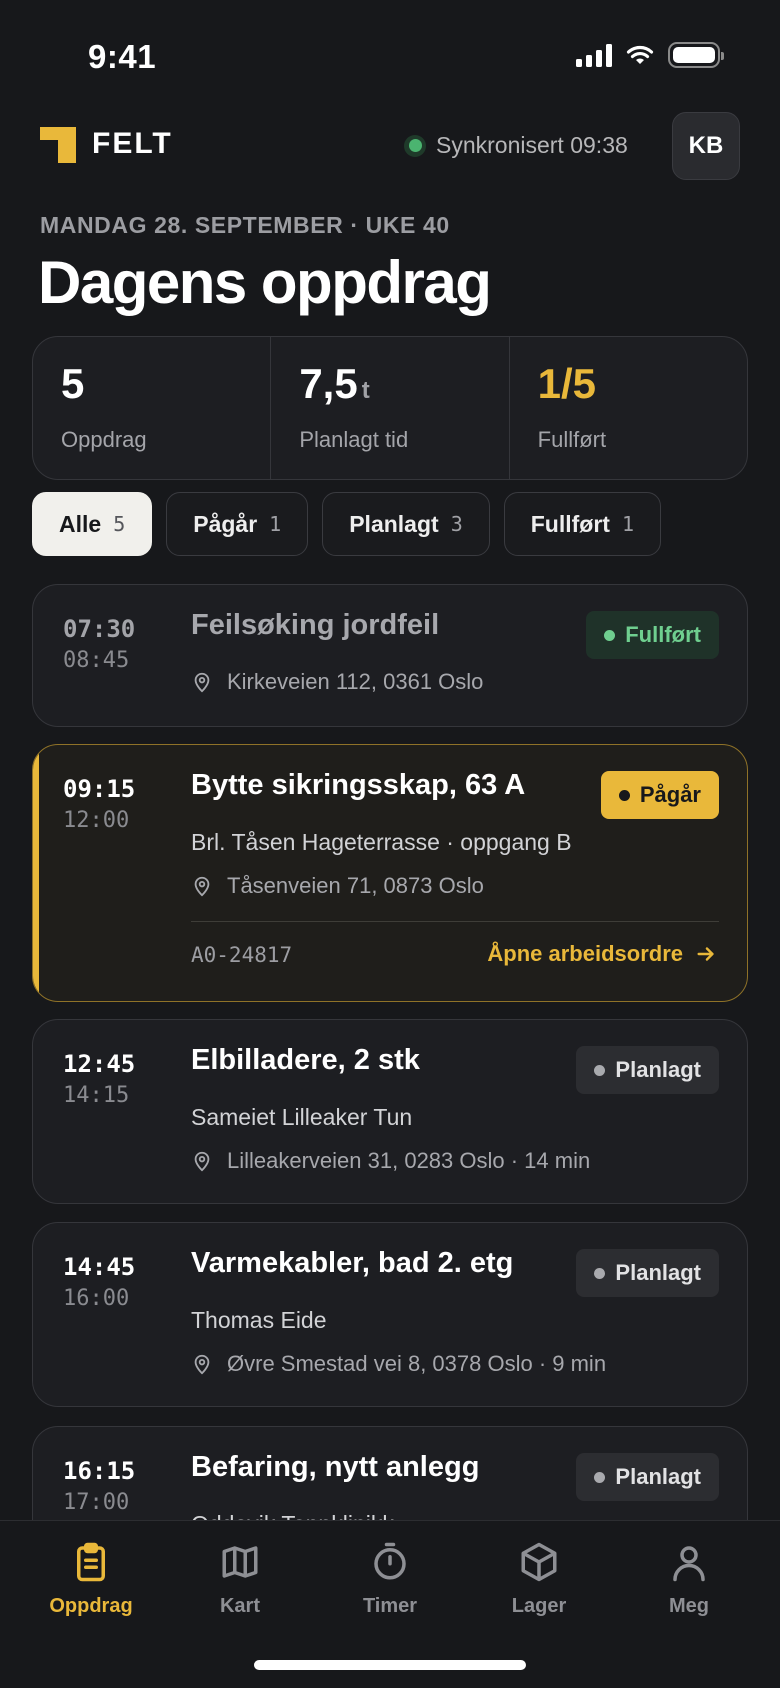  What do you see at coordinates (151, 408) in the screenshot?
I see `stat-jobs: 5 Oppdrag` at bounding box center [151, 408].